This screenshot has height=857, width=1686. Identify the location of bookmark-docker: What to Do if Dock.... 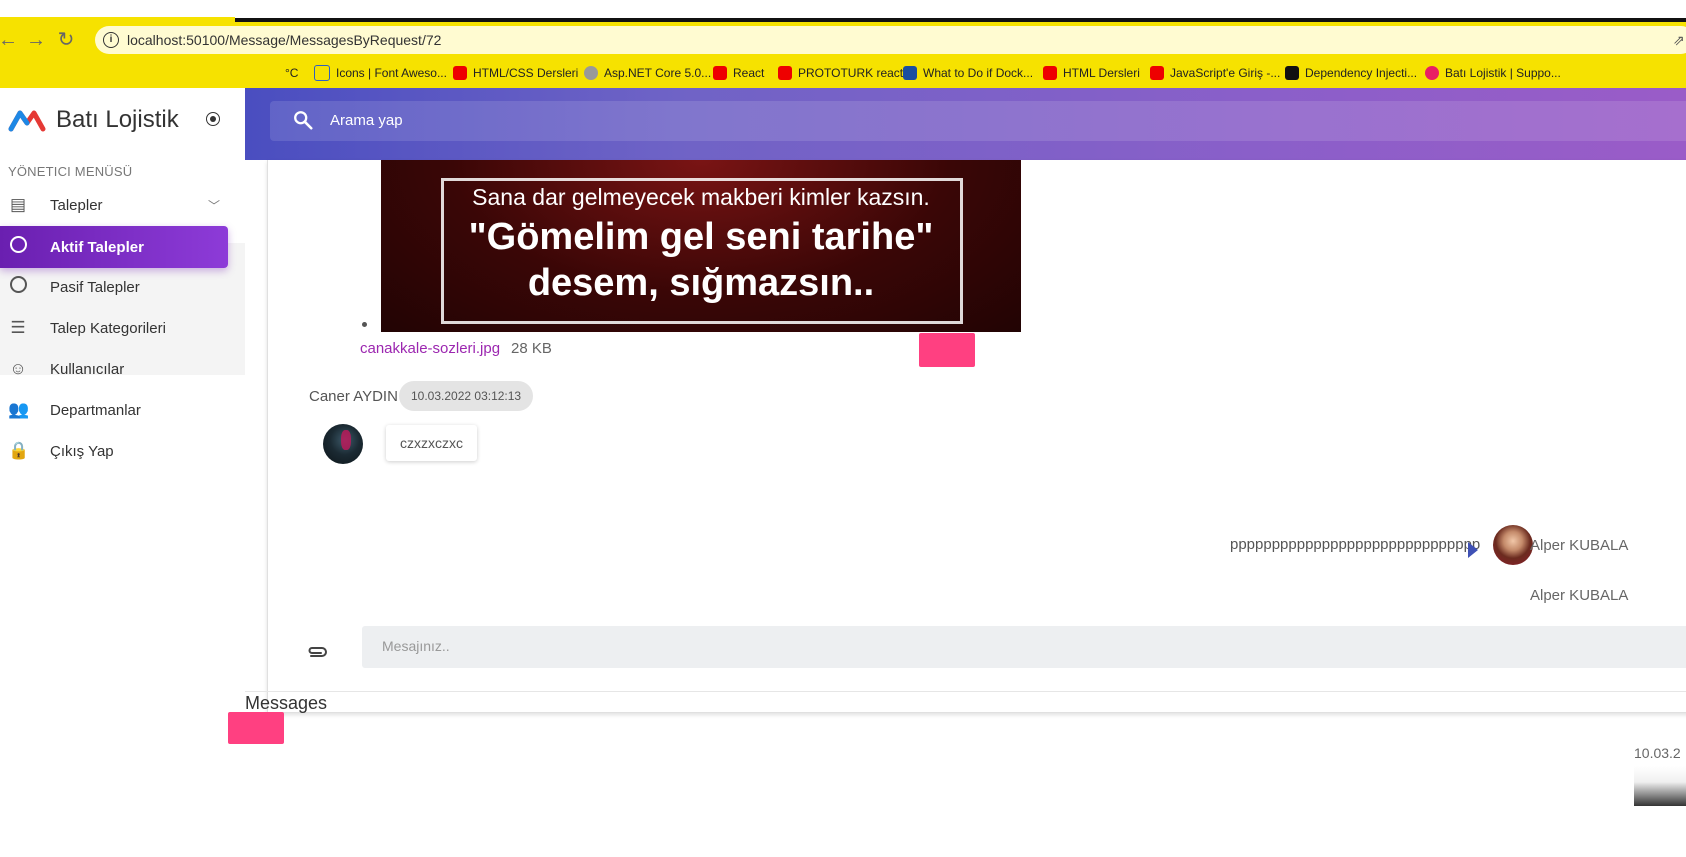
(968, 73).